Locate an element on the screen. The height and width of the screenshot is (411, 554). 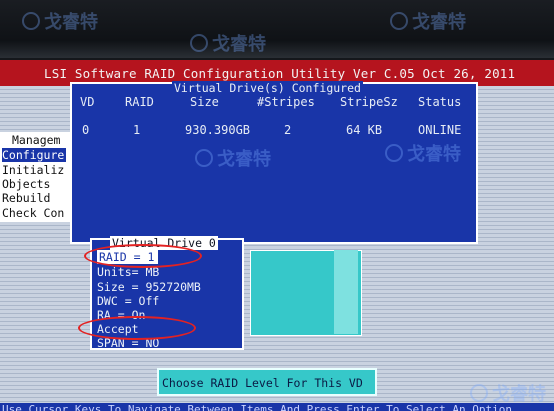
menu-item-configure: Configure is located at coordinates (34, 155).